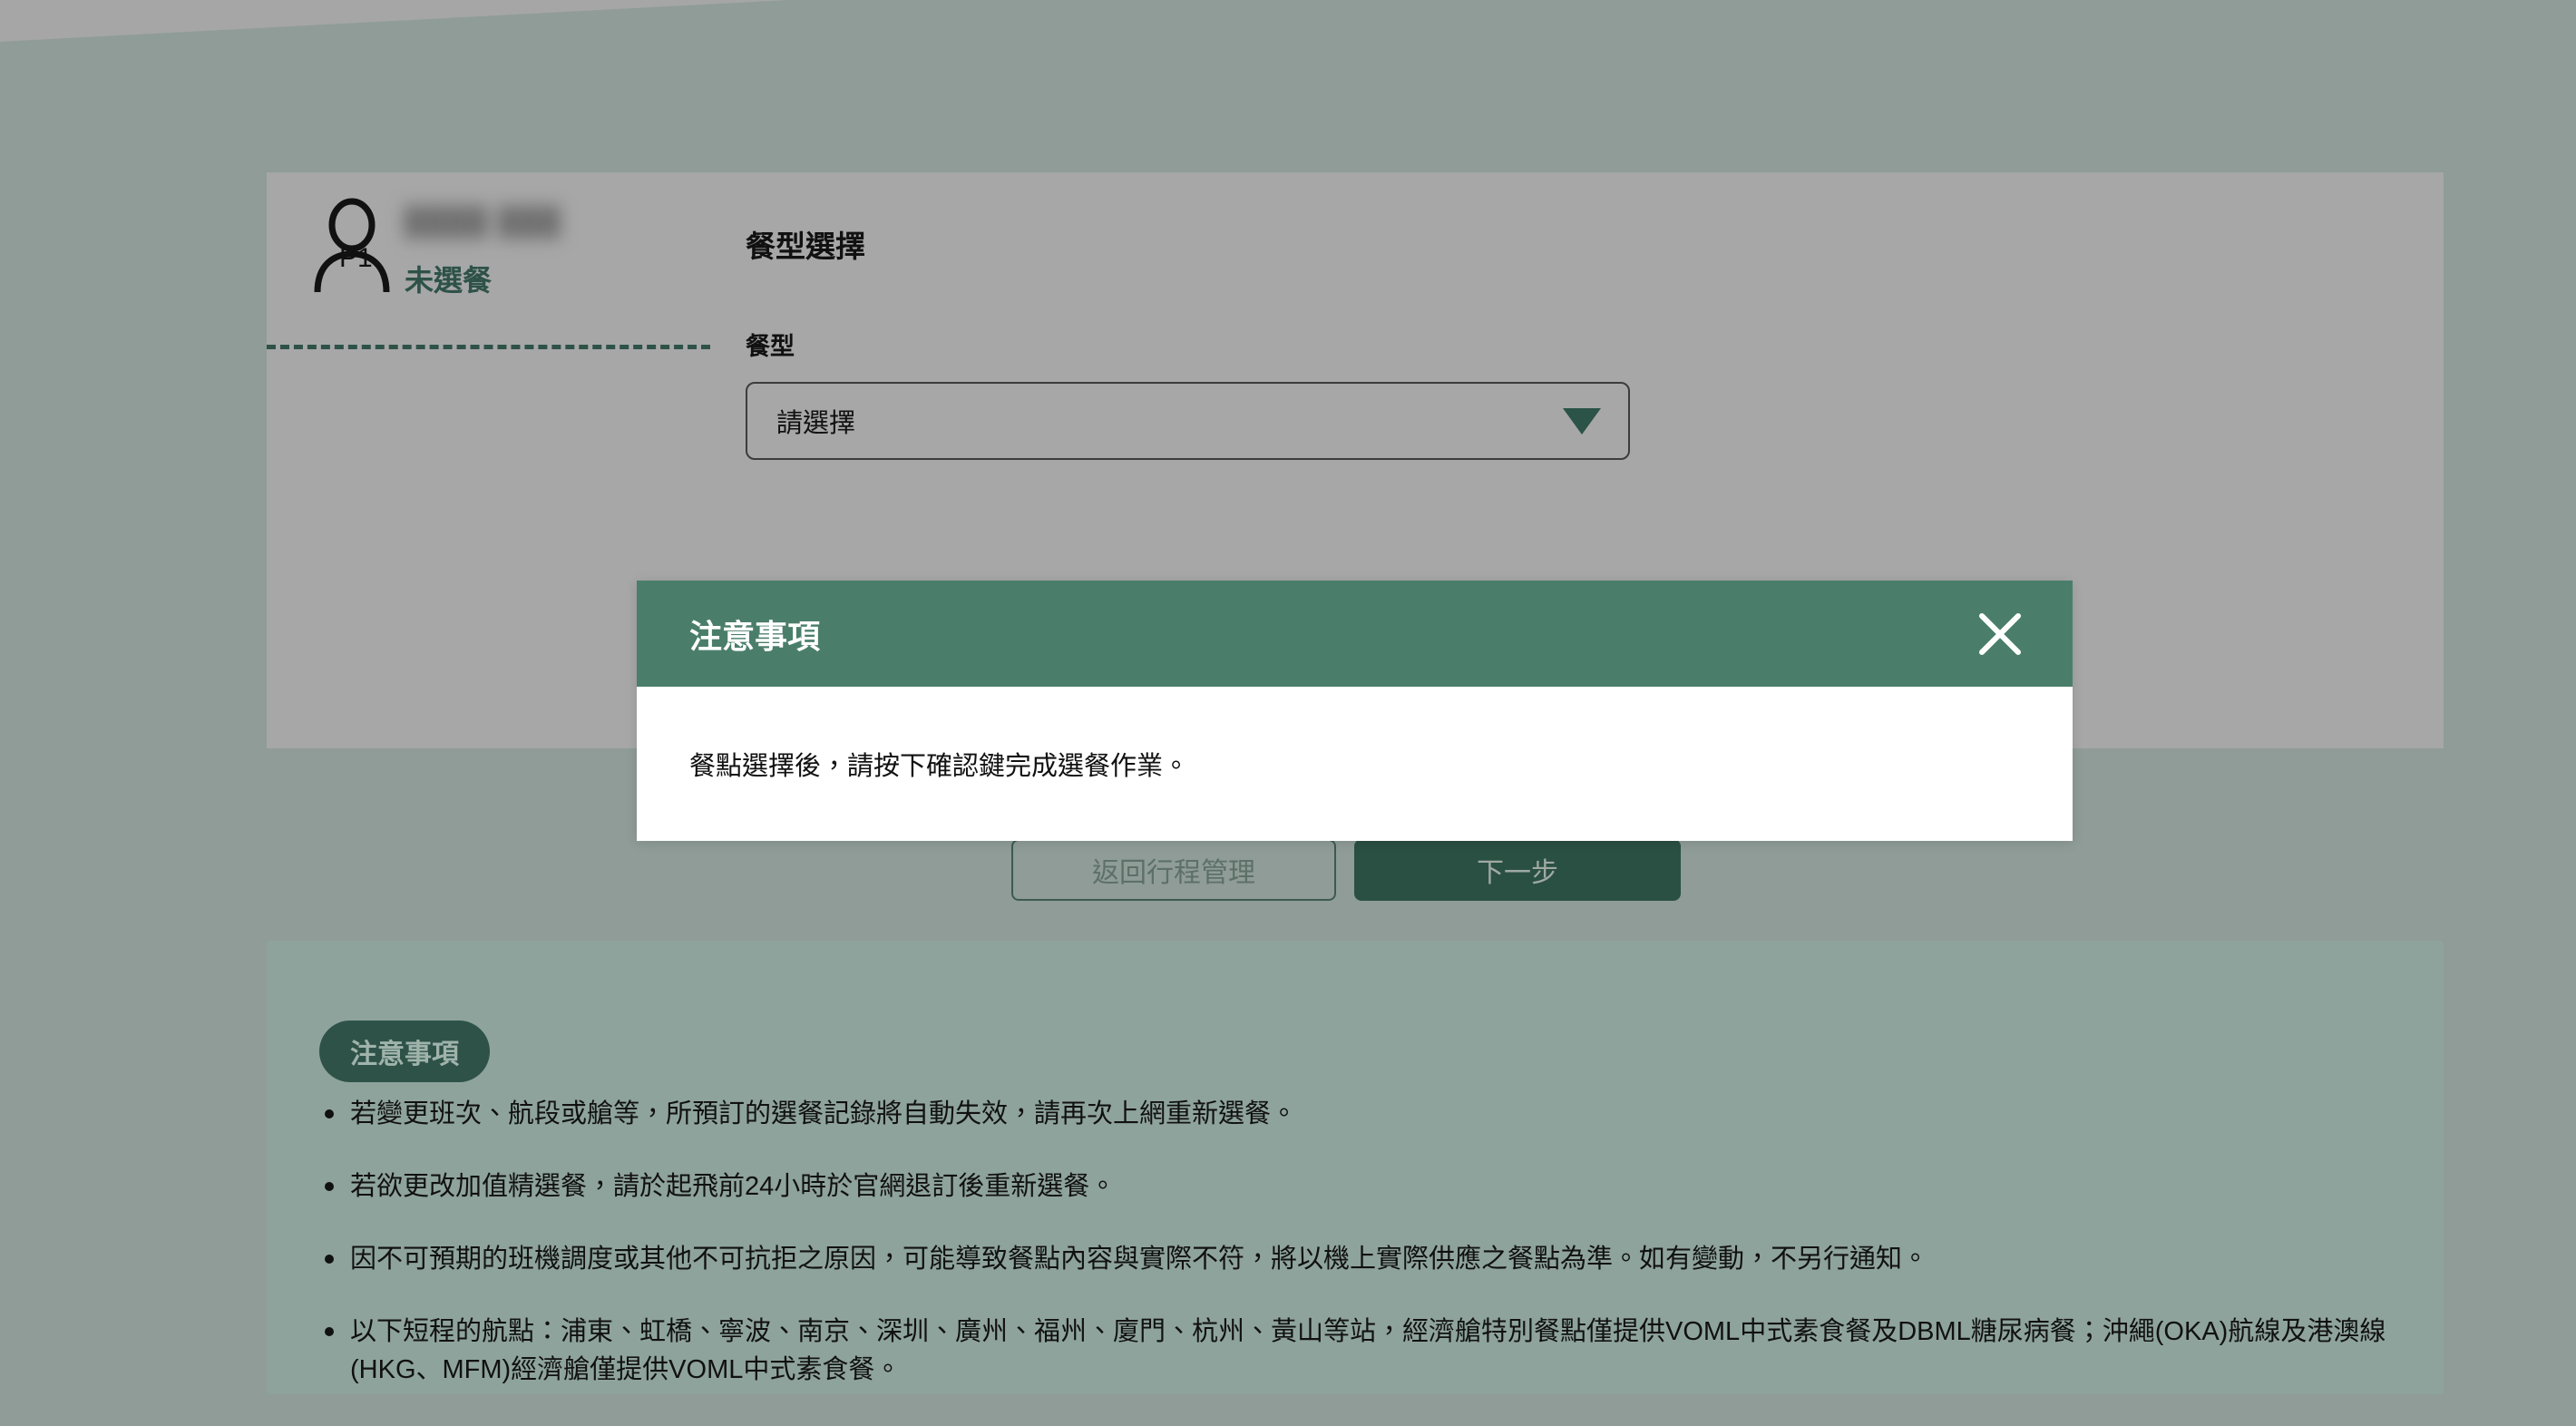 The height and width of the screenshot is (1426, 2576). What do you see at coordinates (939, 766) in the screenshot?
I see `notice-modal-text: 餐點選擇後，請按下確認鍵完成選餐作業。` at bounding box center [939, 766].